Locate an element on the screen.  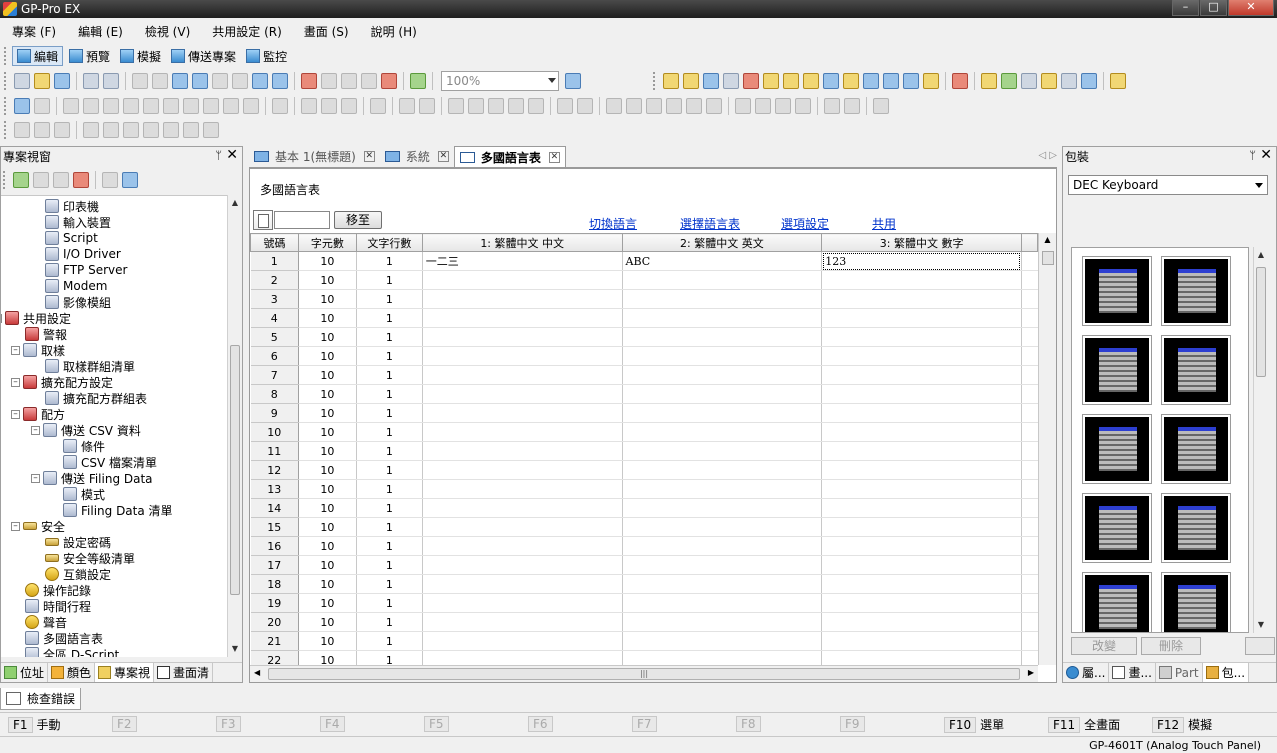
cut-icon is located at coordinates (309, 81).